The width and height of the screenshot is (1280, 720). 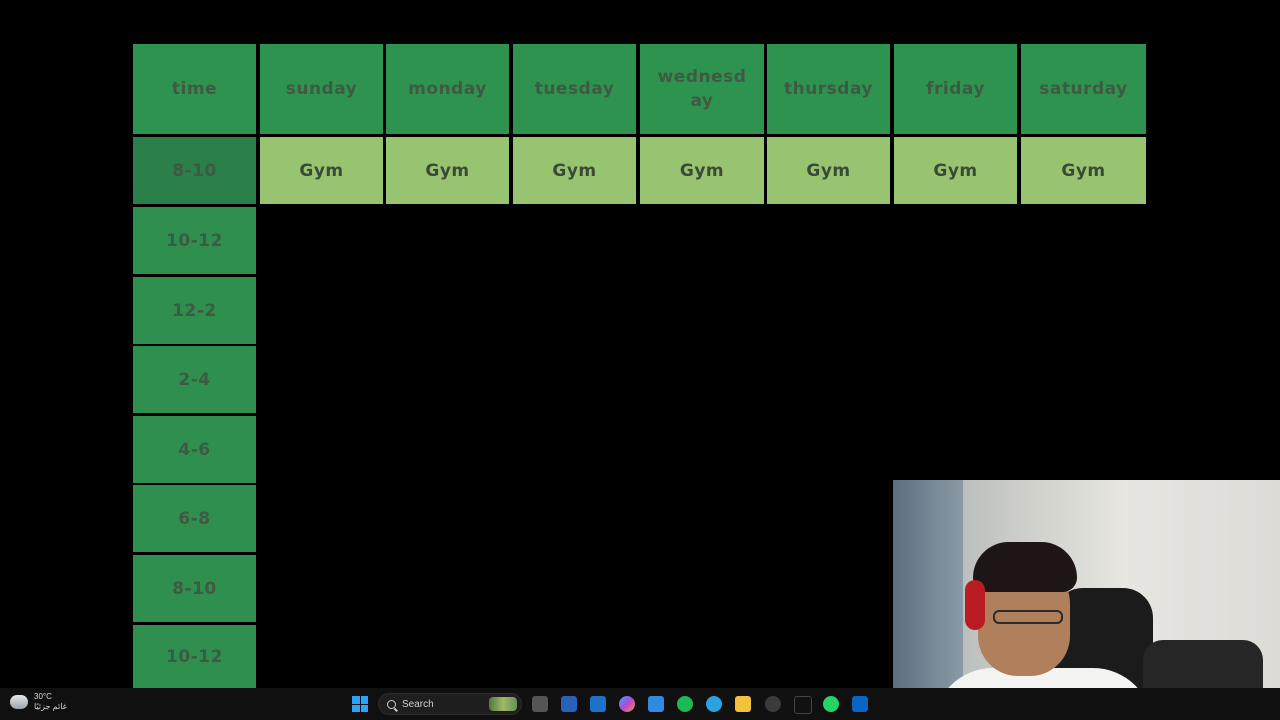 I want to click on word-icon, so click(x=569, y=704).